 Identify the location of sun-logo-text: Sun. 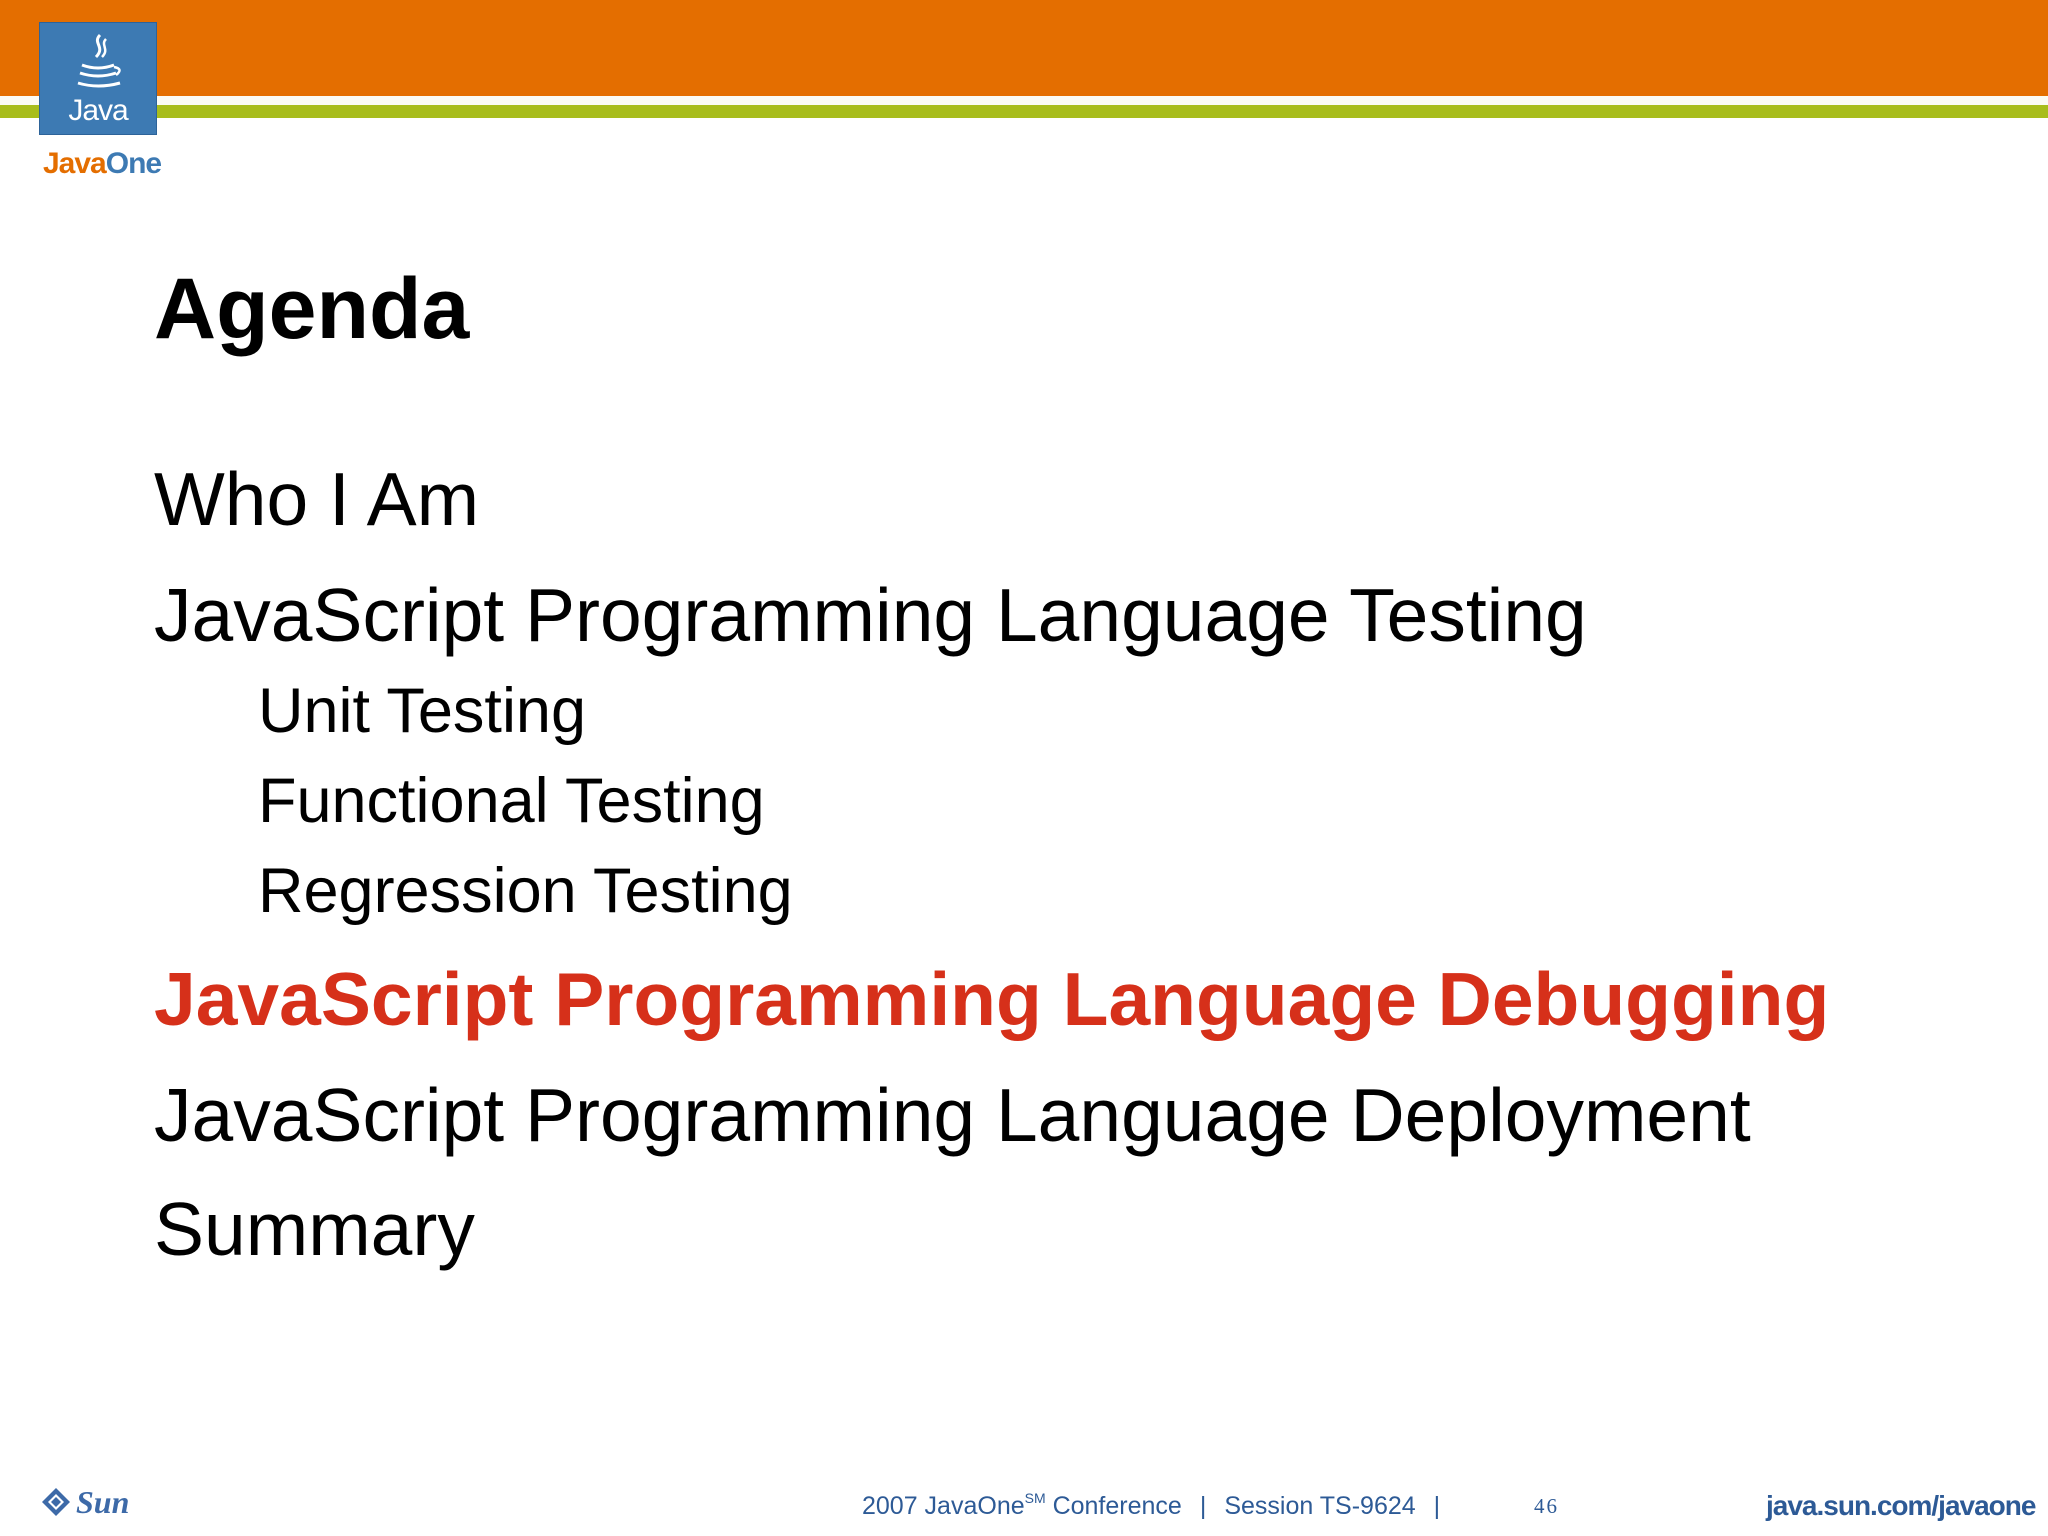
(103, 1502).